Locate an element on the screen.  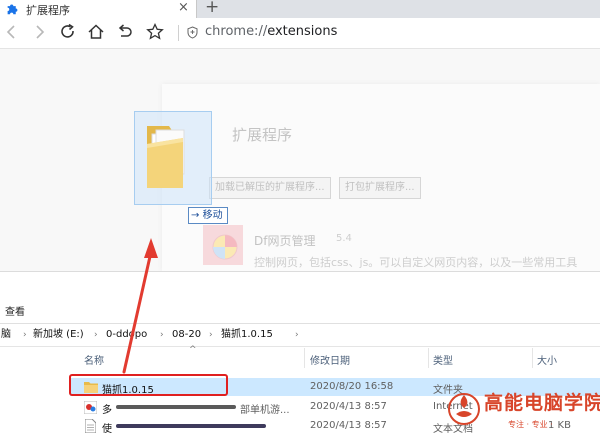
watermark-title: 高能电脑学院 is located at coordinates (542, 403).